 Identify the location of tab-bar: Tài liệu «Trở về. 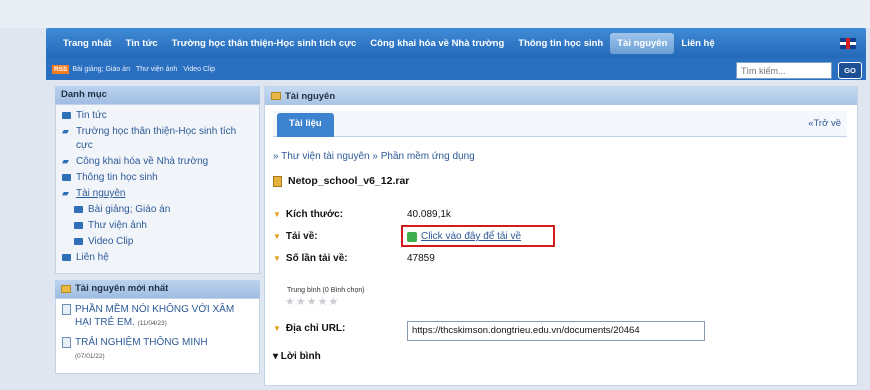
(560, 124).